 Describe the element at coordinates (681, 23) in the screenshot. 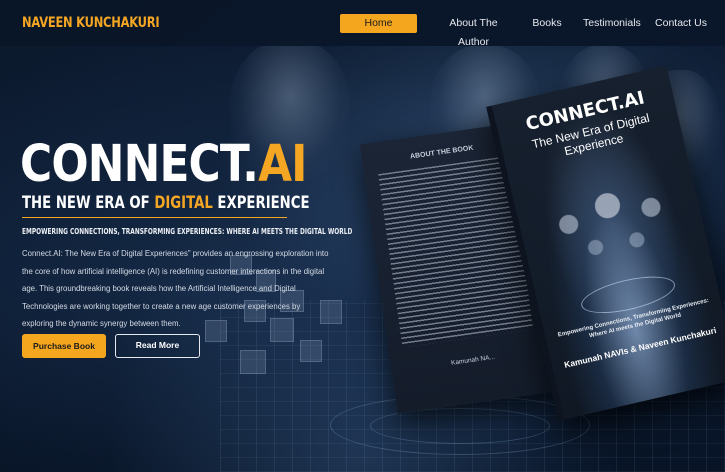

I see `nav-contact-us: Contact Us` at that location.